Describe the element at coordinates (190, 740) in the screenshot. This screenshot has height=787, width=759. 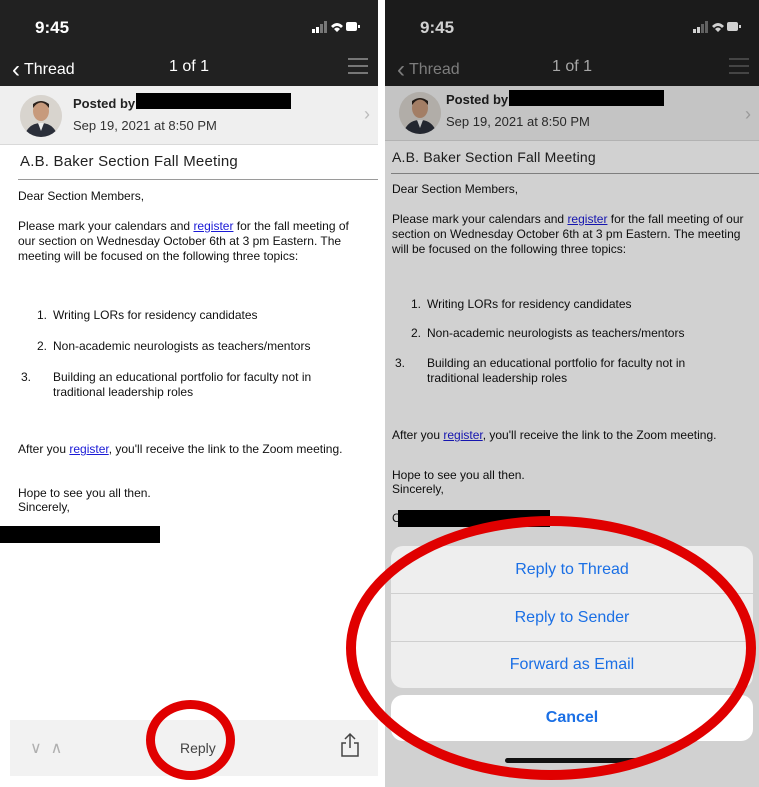
I see `annotation-circle` at that location.